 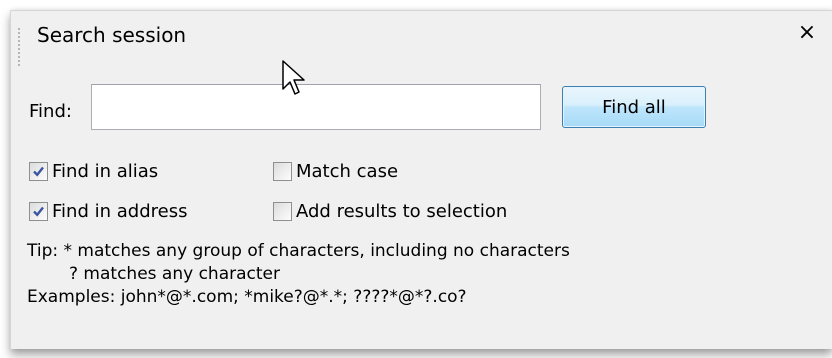 I want to click on find-in-alias-checkbox: Find in alias, so click(x=93, y=171).